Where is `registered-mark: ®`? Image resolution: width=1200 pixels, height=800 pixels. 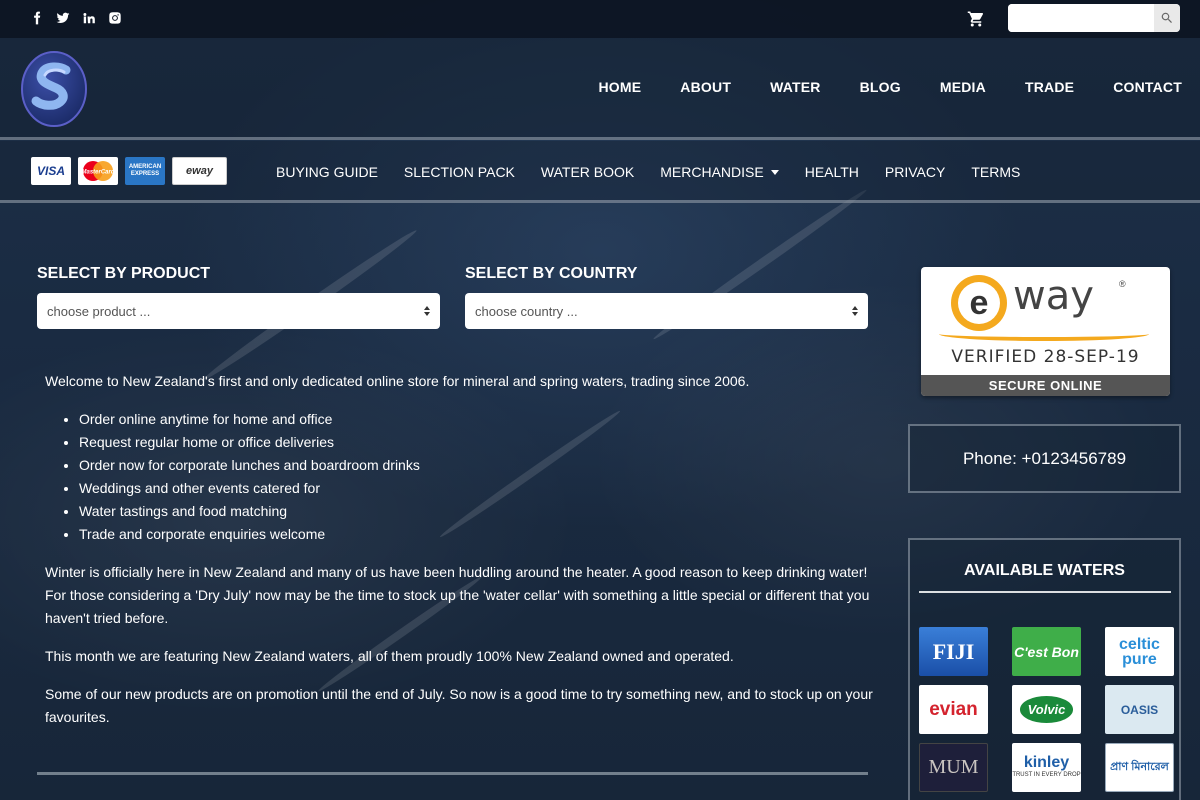
registered-mark: ® is located at coordinates (1122, 284).